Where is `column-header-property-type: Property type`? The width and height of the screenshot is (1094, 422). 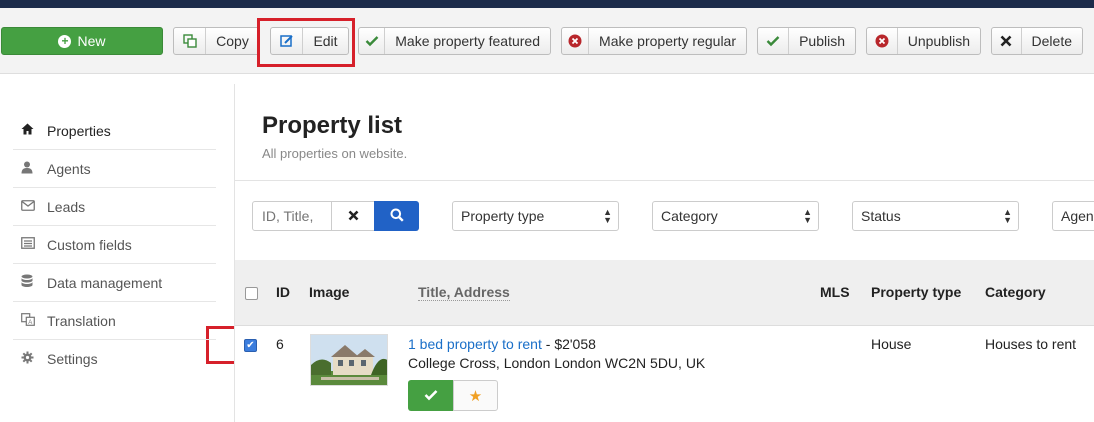 column-header-property-type: Property type is located at coordinates (916, 292).